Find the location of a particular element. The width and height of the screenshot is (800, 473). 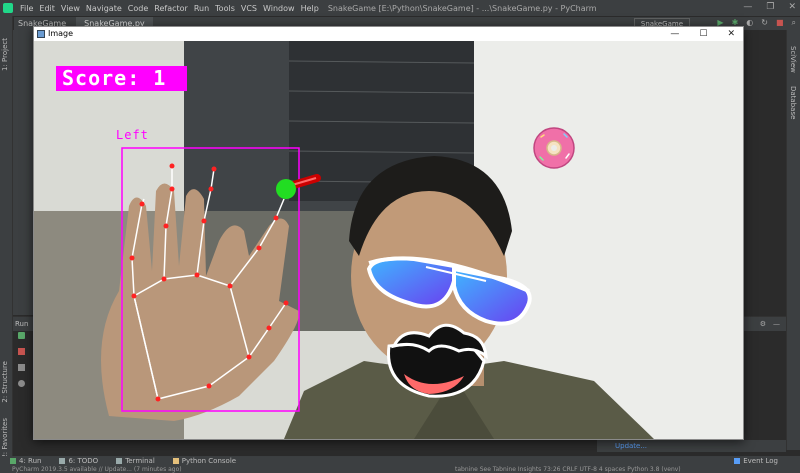

left-tool-strip: 1: Project 2: Structure 2: Favorites is located at coordinates (6, 237).